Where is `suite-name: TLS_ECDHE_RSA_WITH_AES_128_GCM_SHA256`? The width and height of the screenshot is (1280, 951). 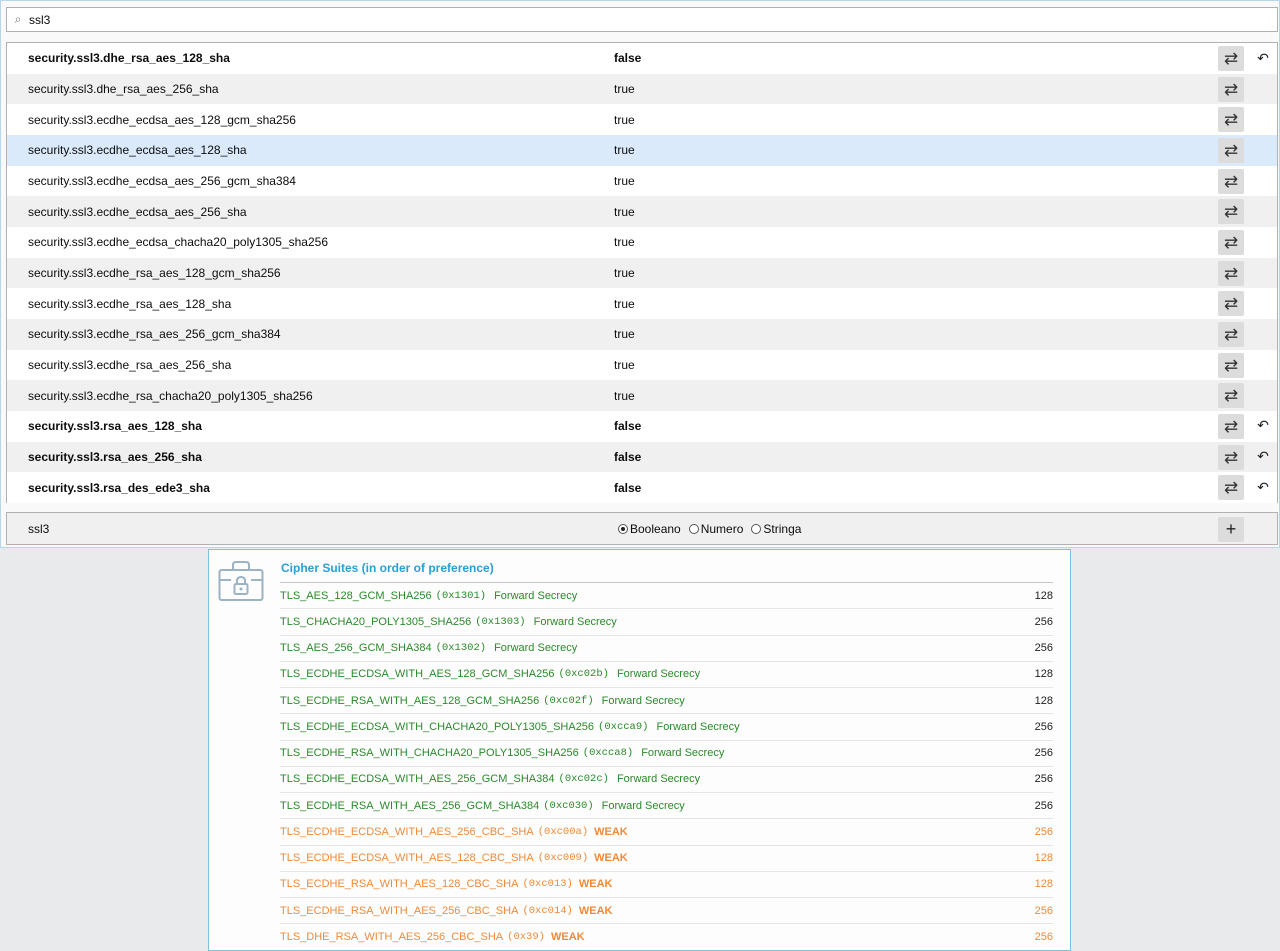
suite-name: TLS_ECDHE_RSA_WITH_AES_128_GCM_SHA256 is located at coordinates (410, 700).